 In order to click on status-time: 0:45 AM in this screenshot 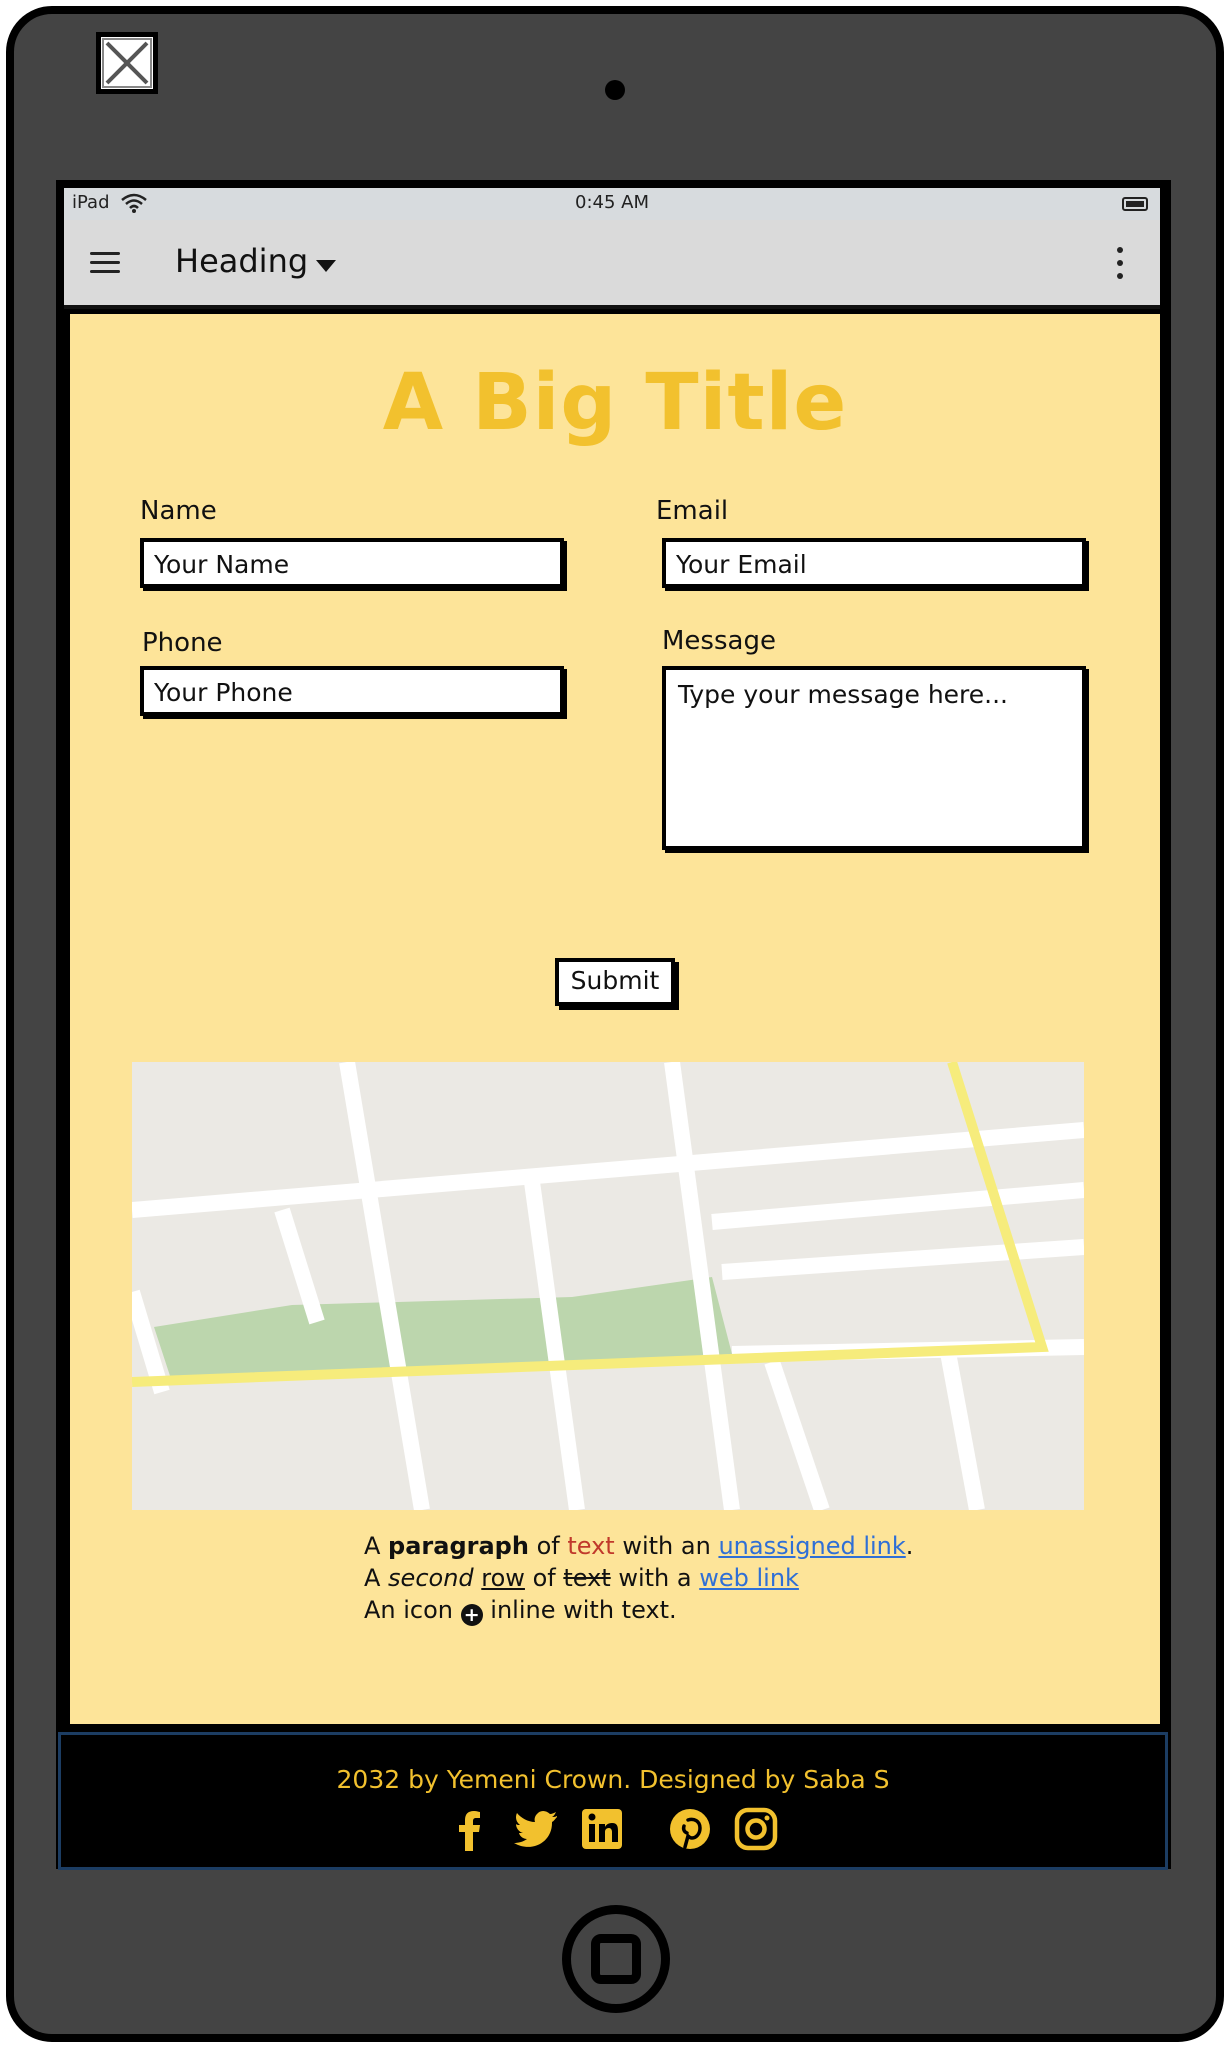, I will do `click(612, 202)`.